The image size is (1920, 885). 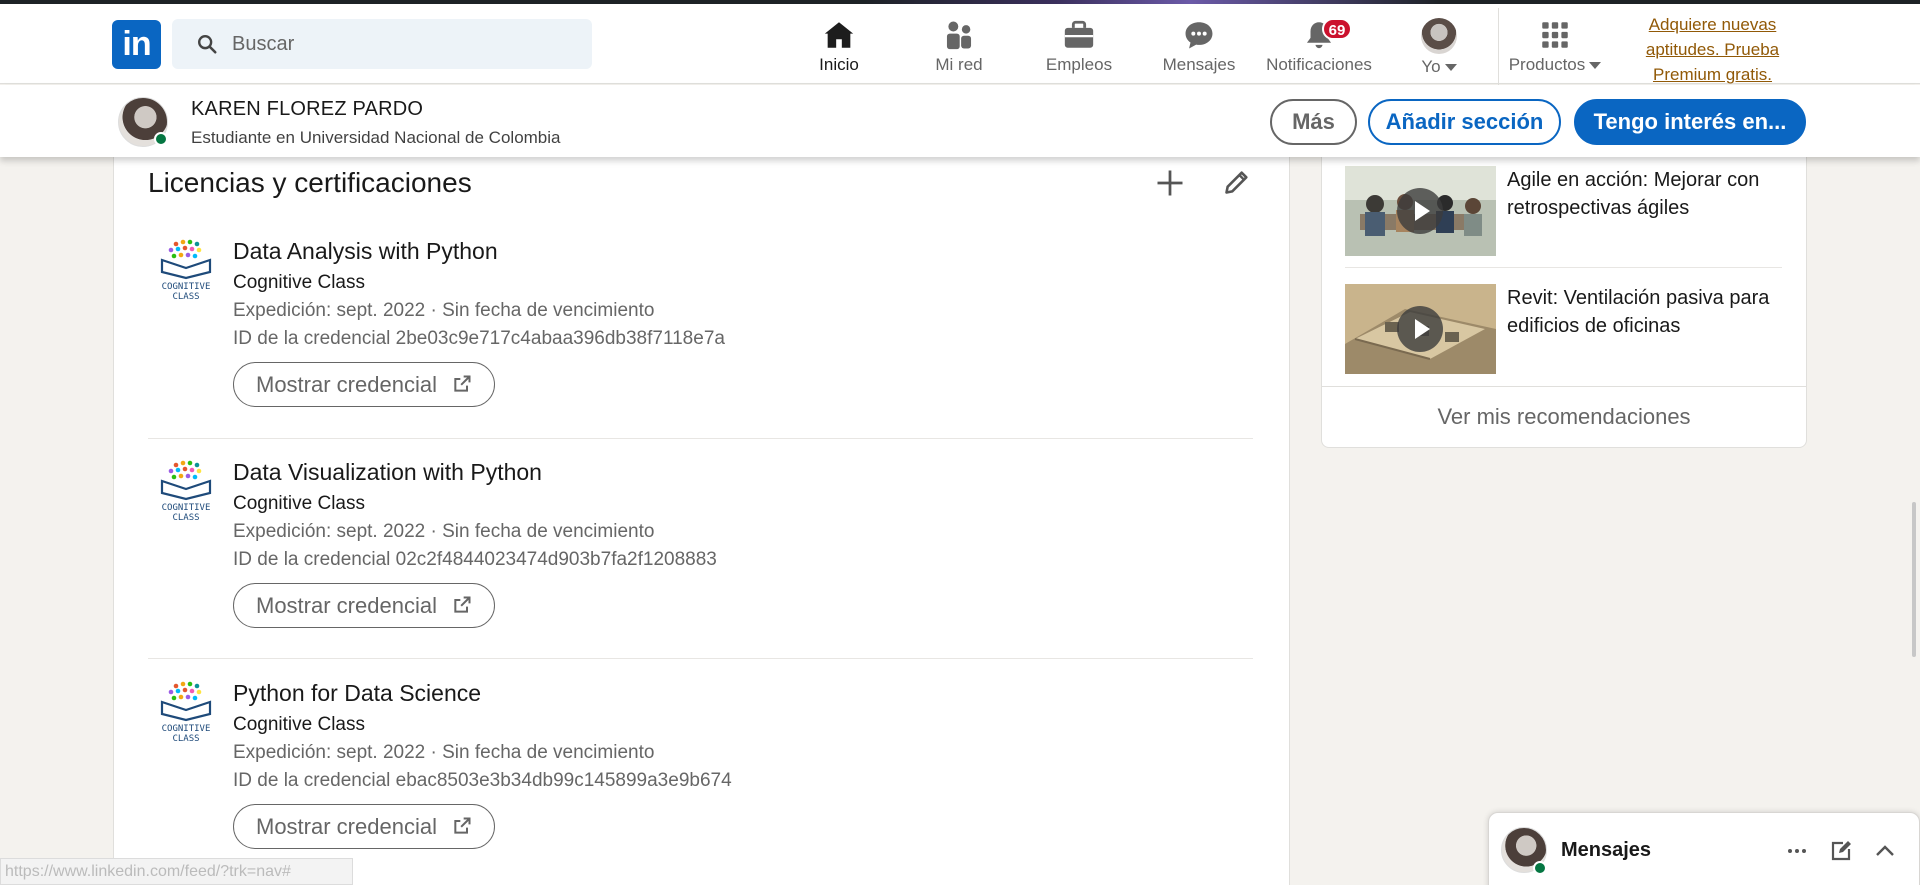 I want to click on nav-item-messaging: Mensajes, so click(x=1199, y=46).